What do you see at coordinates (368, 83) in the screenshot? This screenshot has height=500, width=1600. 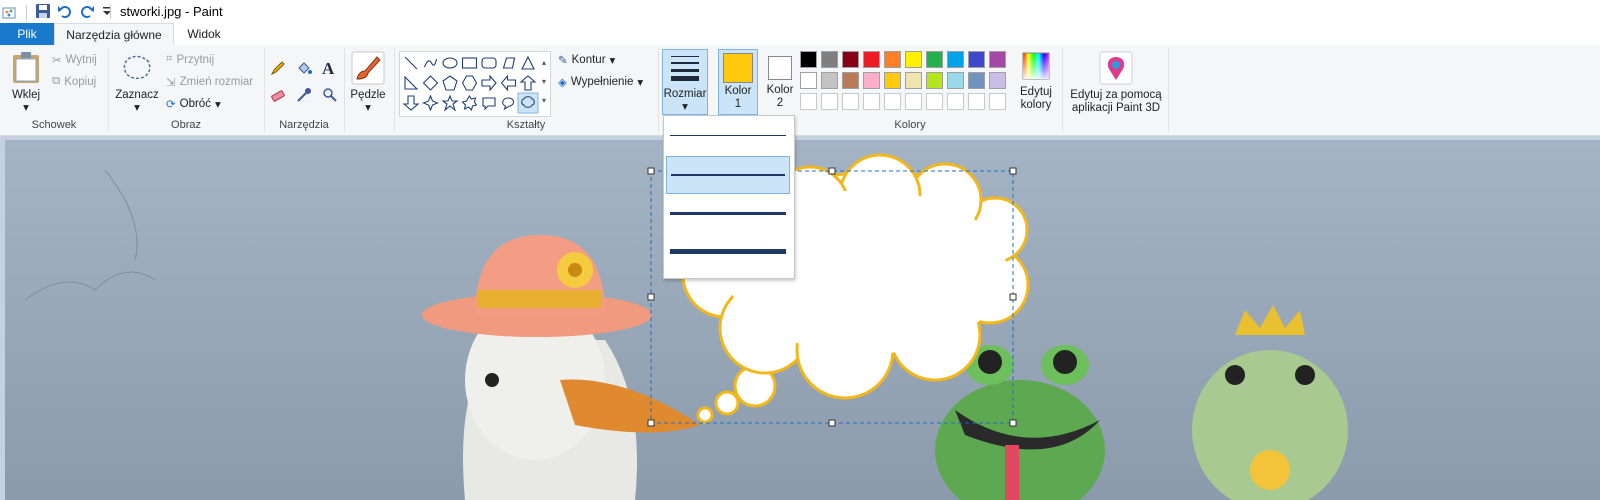 I see `brushes-button: Pędzle ▾` at bounding box center [368, 83].